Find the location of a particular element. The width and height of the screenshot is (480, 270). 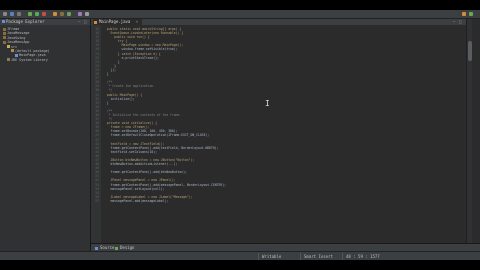

mouse-cursor-icon: I is located at coordinates (267, 103).